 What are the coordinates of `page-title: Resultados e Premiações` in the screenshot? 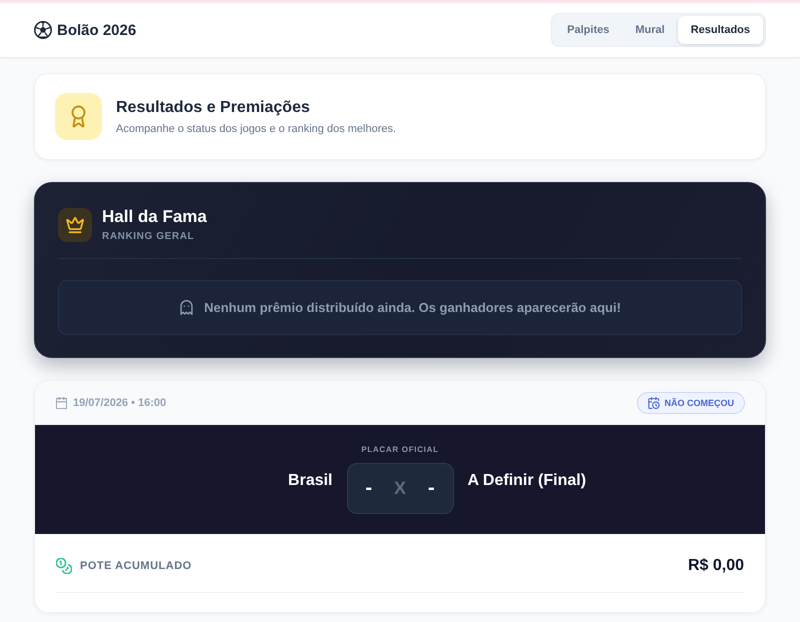 It's located at (213, 107).